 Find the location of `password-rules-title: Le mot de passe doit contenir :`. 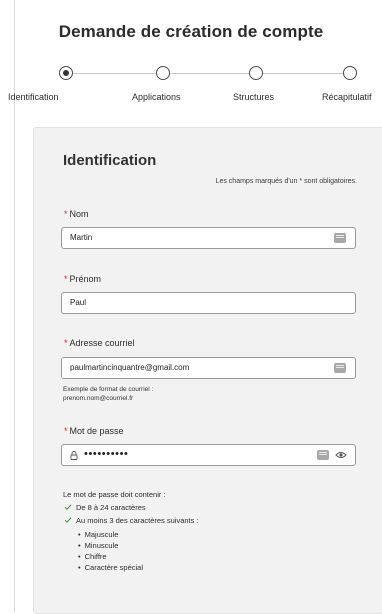

password-rules-title: Le mot de passe doit contenir : is located at coordinates (114, 494).